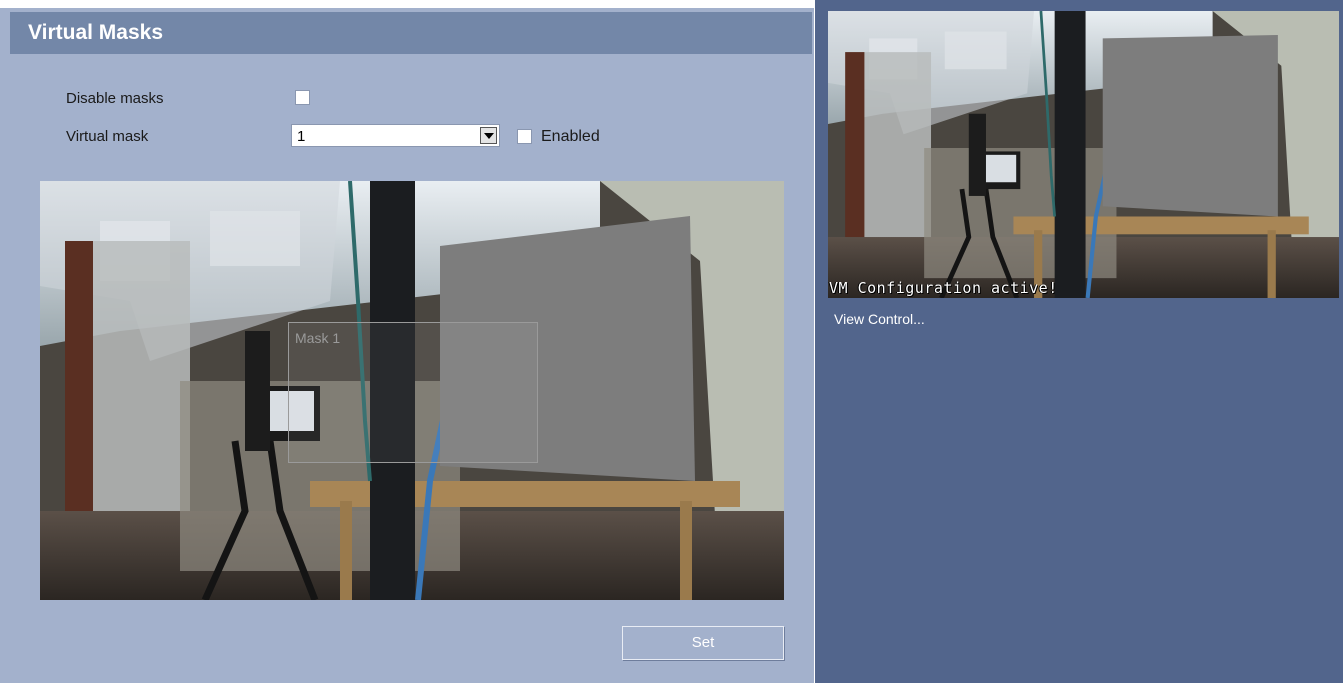 The image size is (1343, 683). I want to click on mask-region: Mask 1, so click(413, 392).